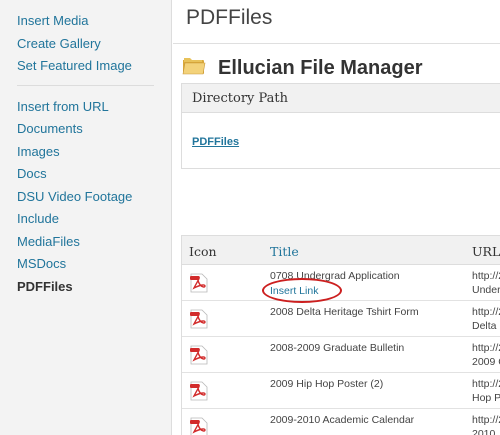  What do you see at coordinates (341, 391) in the screenshot?
I see `table-row: 2009 Hip Hop Poster (2) http://2 Hop P` at bounding box center [341, 391].